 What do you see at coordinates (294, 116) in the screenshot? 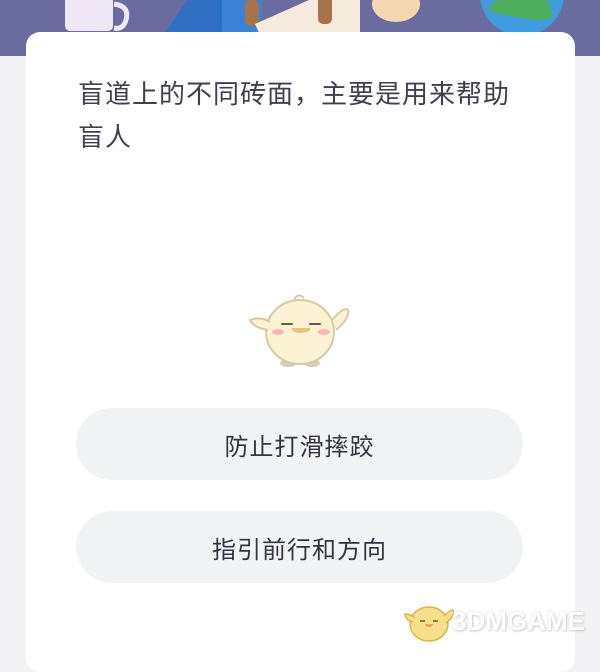
I see `question-text: 盲道上的不同砖面，主要是用来帮助盲人` at bounding box center [294, 116].